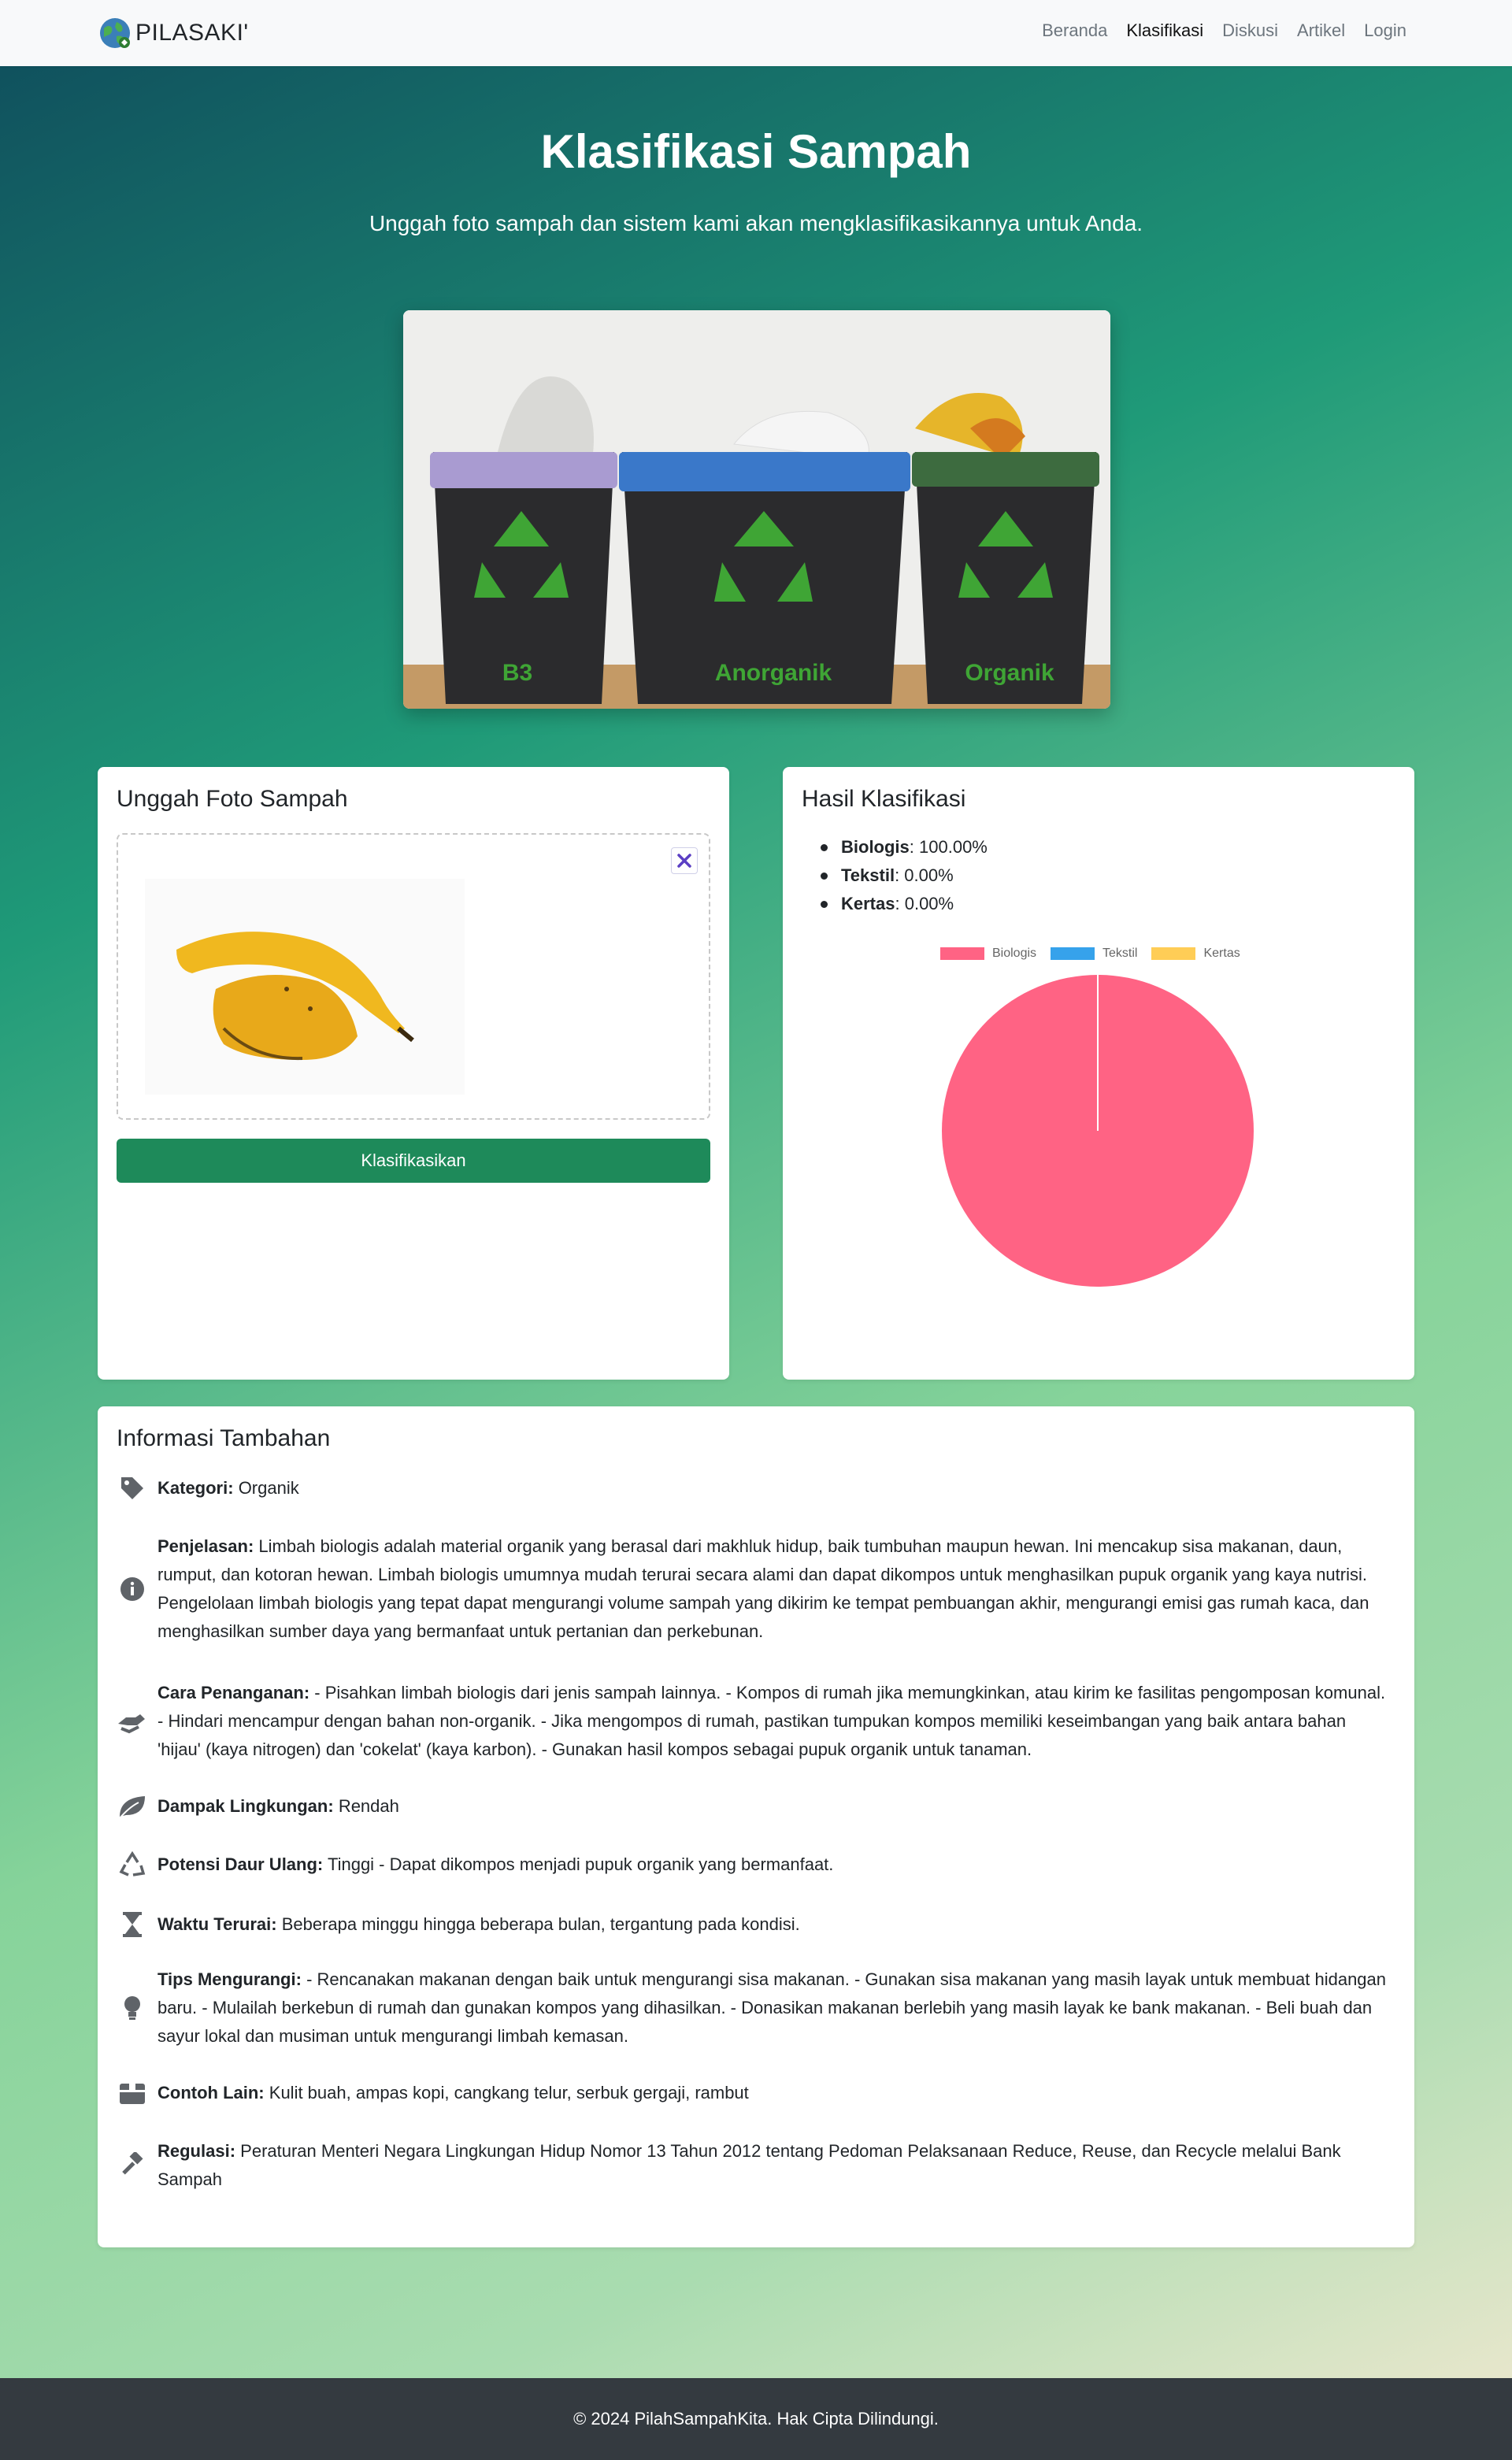  What do you see at coordinates (115, 33) in the screenshot?
I see `globe-logo-icon` at bounding box center [115, 33].